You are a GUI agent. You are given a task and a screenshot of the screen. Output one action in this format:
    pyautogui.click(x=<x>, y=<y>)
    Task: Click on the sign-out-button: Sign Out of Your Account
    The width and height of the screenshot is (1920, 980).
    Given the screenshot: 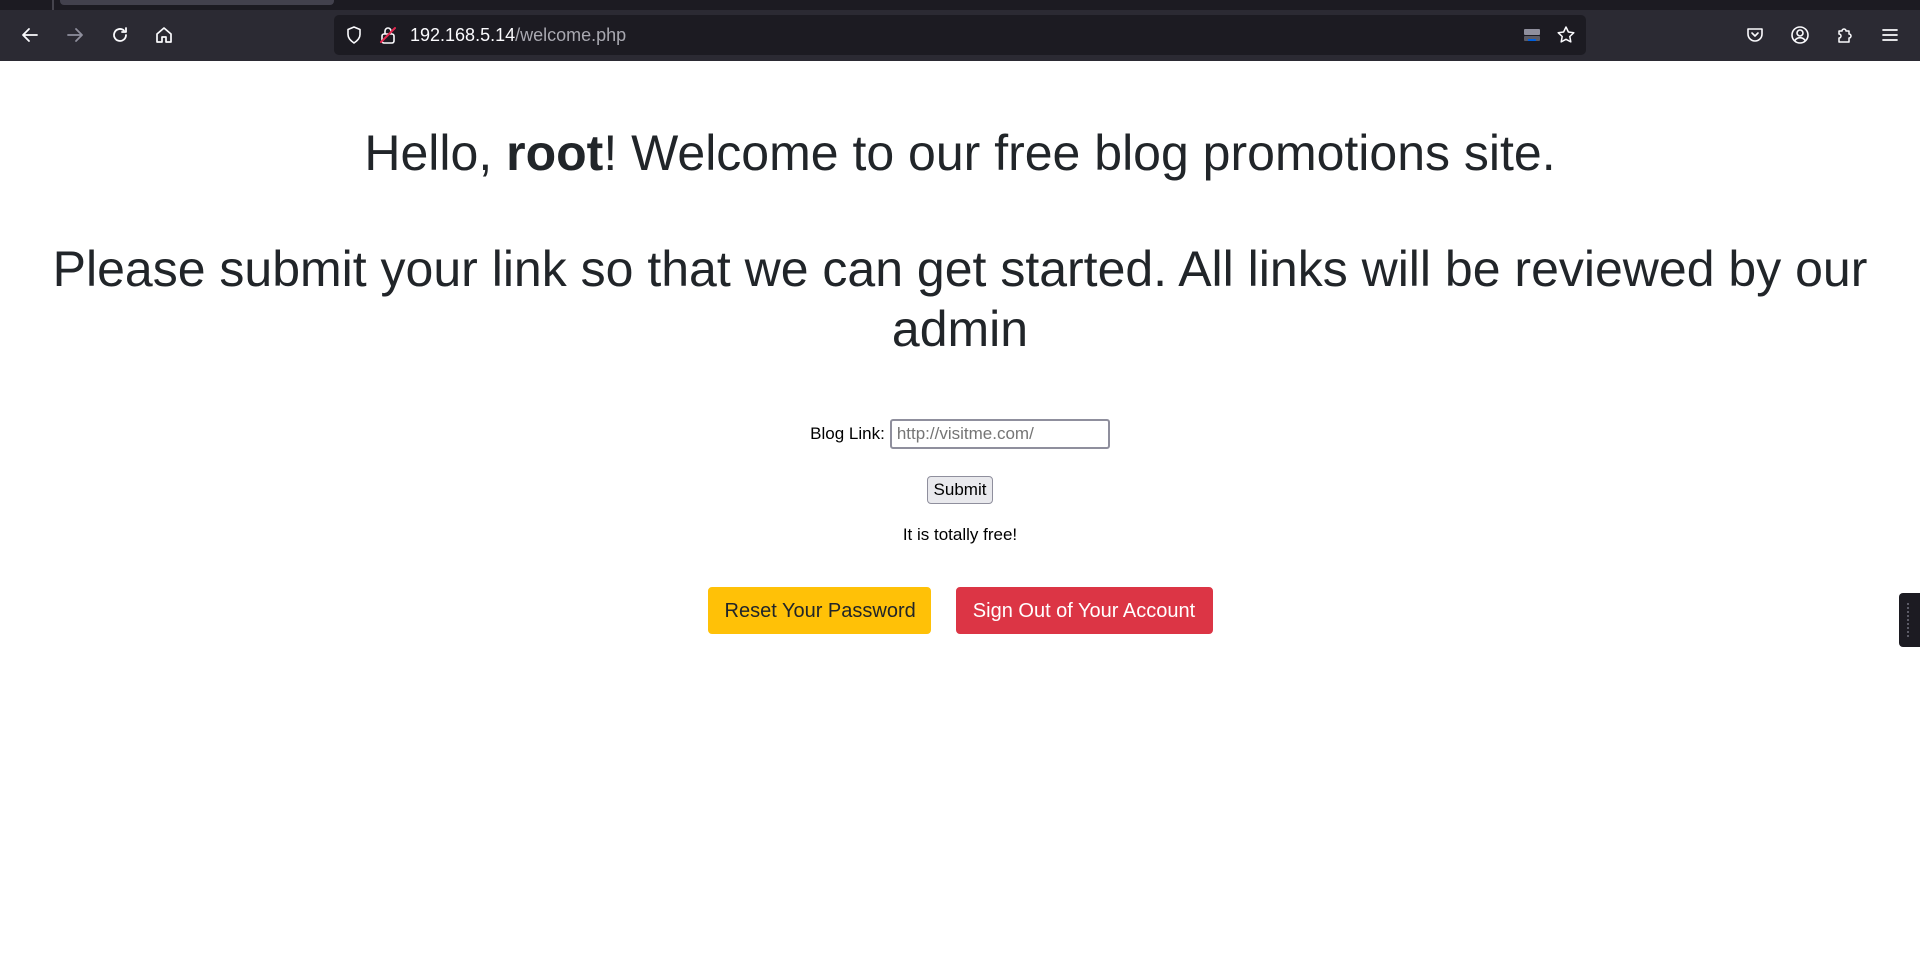 What is the action you would take?
    pyautogui.click(x=1084, y=610)
    